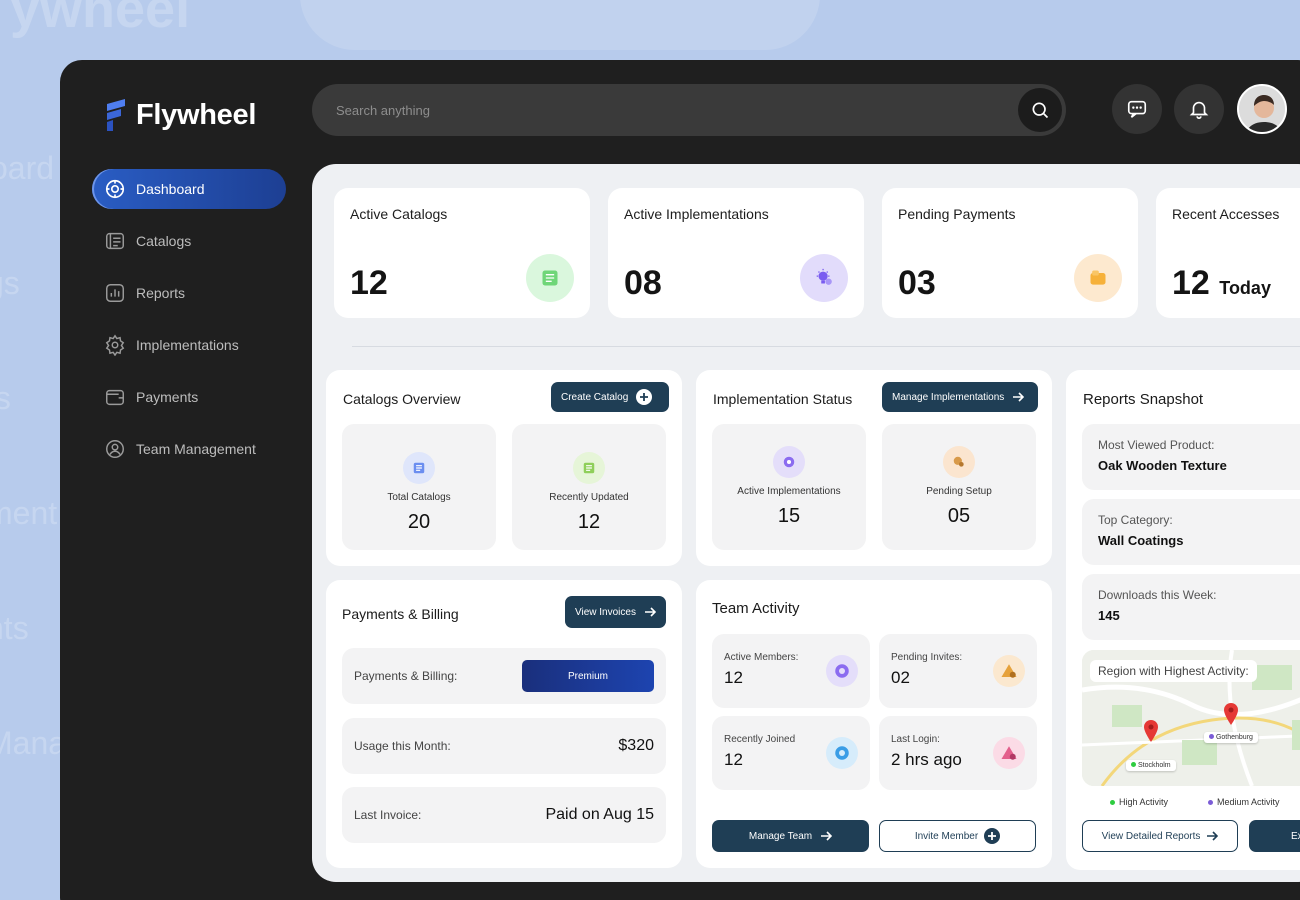  Describe the element at coordinates (1151, 765) in the screenshot. I see `map-place-label: Stockholm` at that location.